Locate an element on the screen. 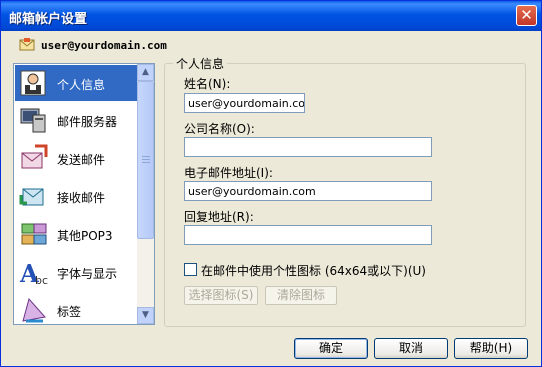 This screenshot has height=367, width=542. clear-icon-button: 清除图标 is located at coordinates (301, 295).